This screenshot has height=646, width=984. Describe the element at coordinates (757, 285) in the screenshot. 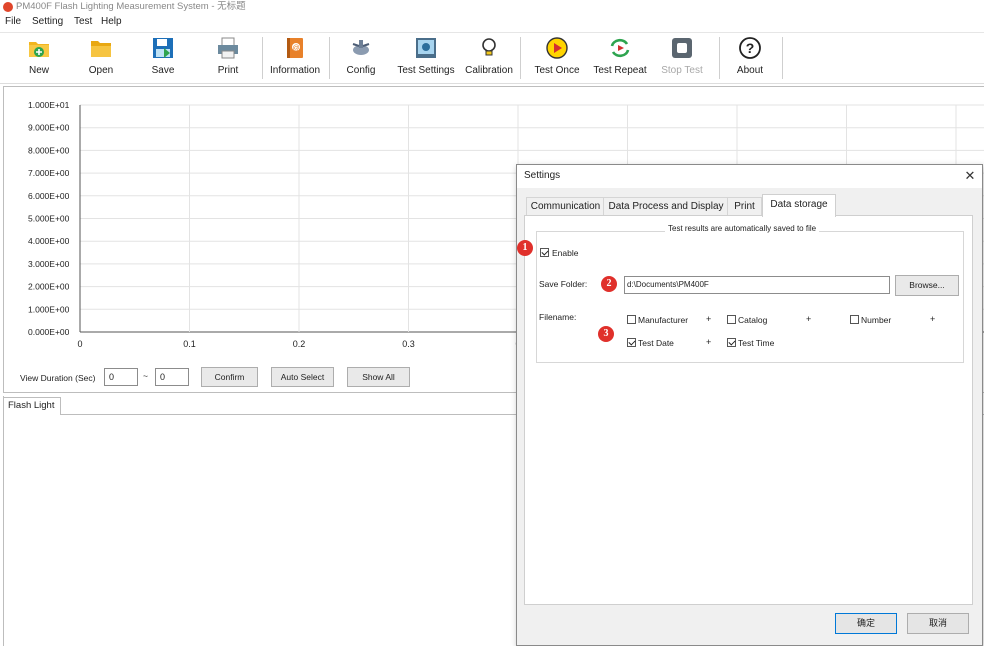

I see `save-folder-input: d:\Documents\PM400F` at that location.